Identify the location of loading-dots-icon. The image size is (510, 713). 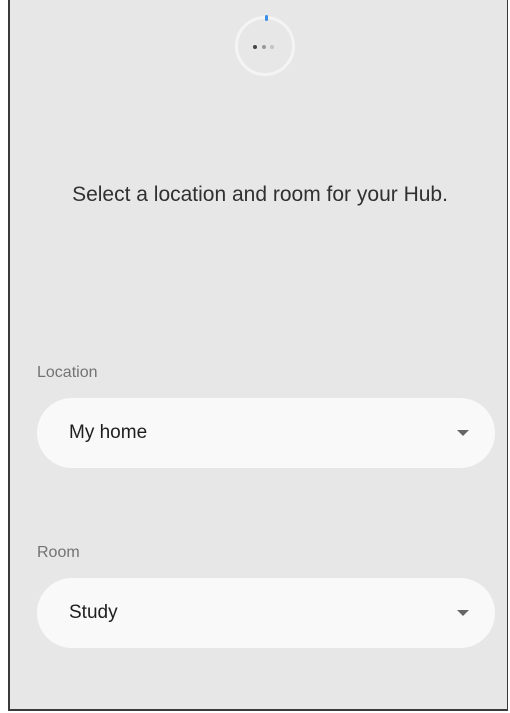
(265, 45).